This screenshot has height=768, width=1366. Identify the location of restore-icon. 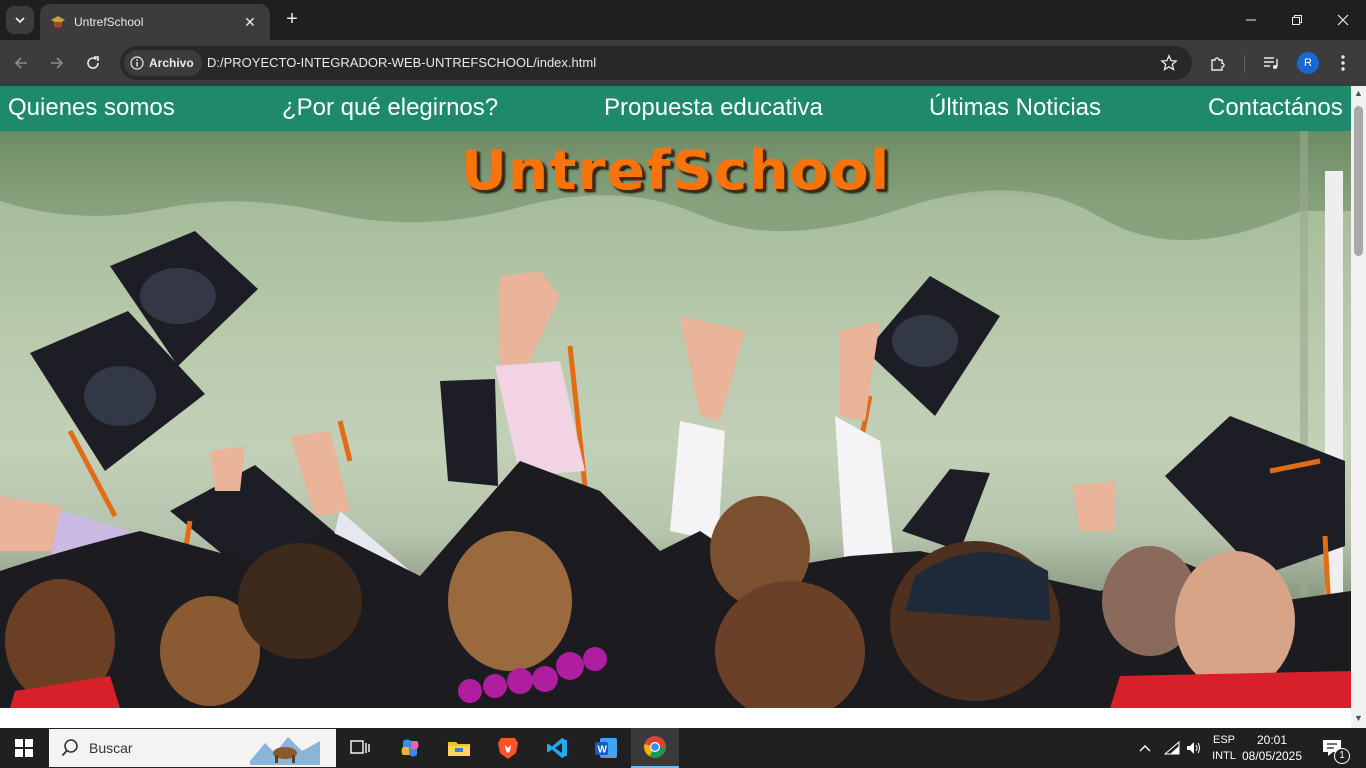
(1297, 20).